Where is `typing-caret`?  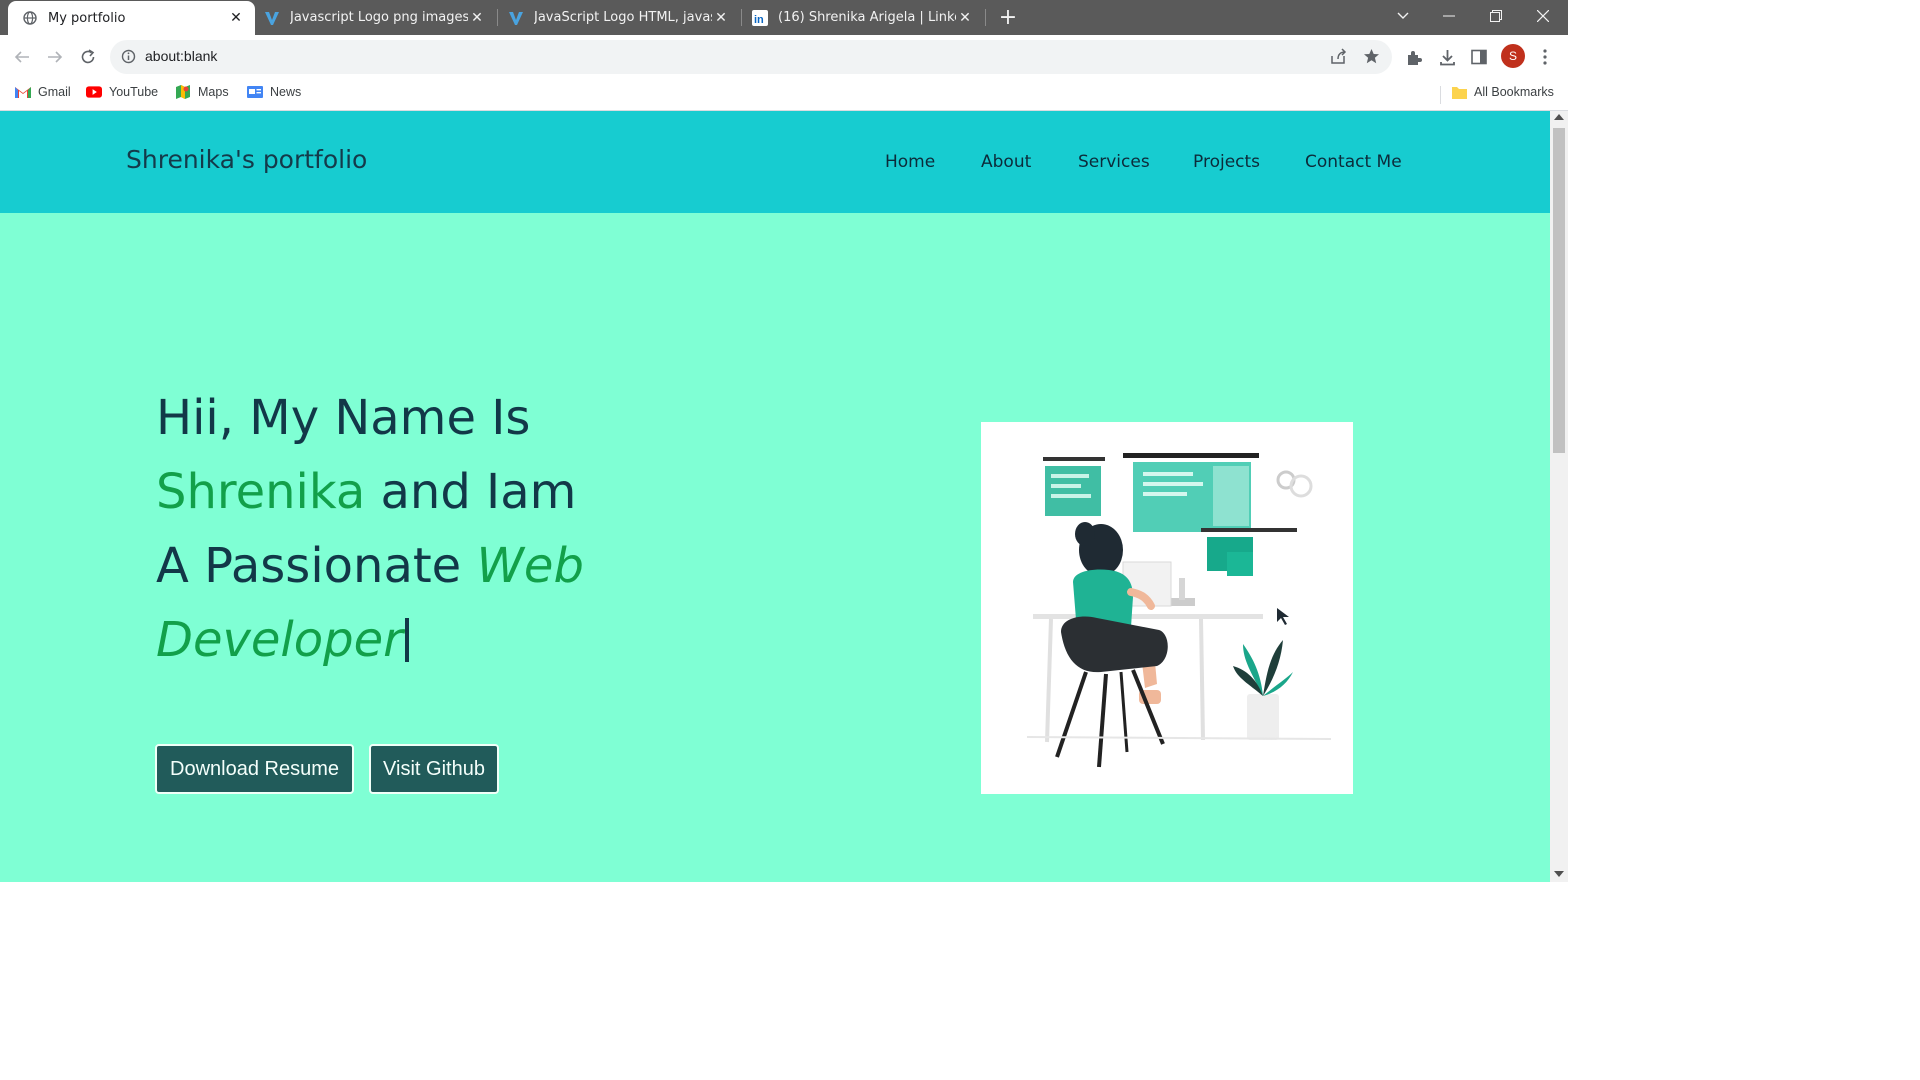
typing-caret is located at coordinates (406, 640).